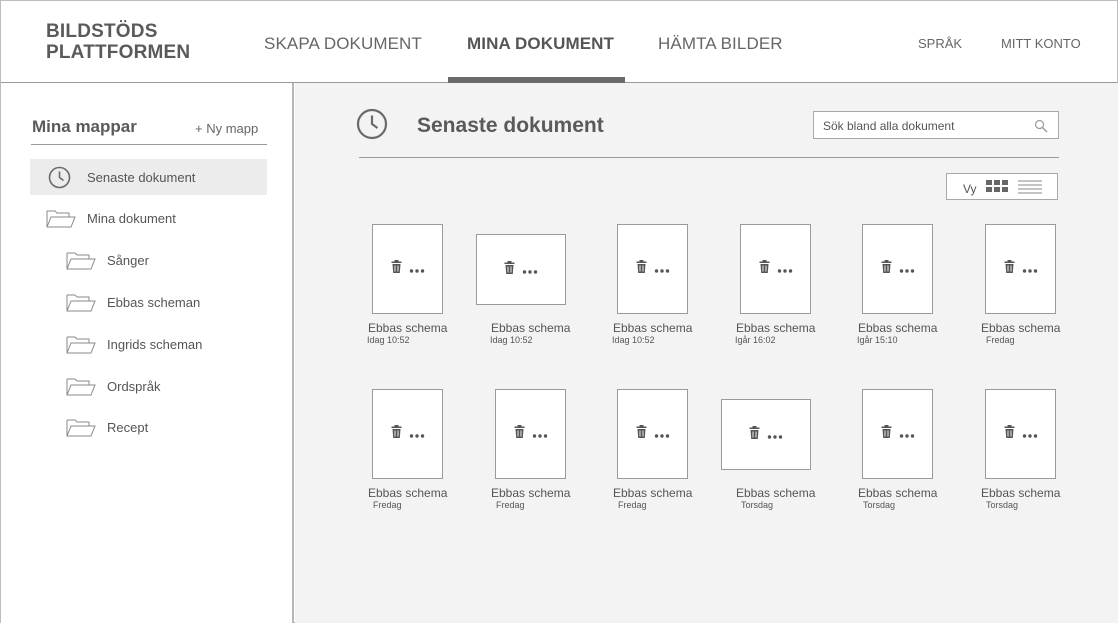 This screenshot has height=623, width=1118. I want to click on clock-icon, so click(59, 180).